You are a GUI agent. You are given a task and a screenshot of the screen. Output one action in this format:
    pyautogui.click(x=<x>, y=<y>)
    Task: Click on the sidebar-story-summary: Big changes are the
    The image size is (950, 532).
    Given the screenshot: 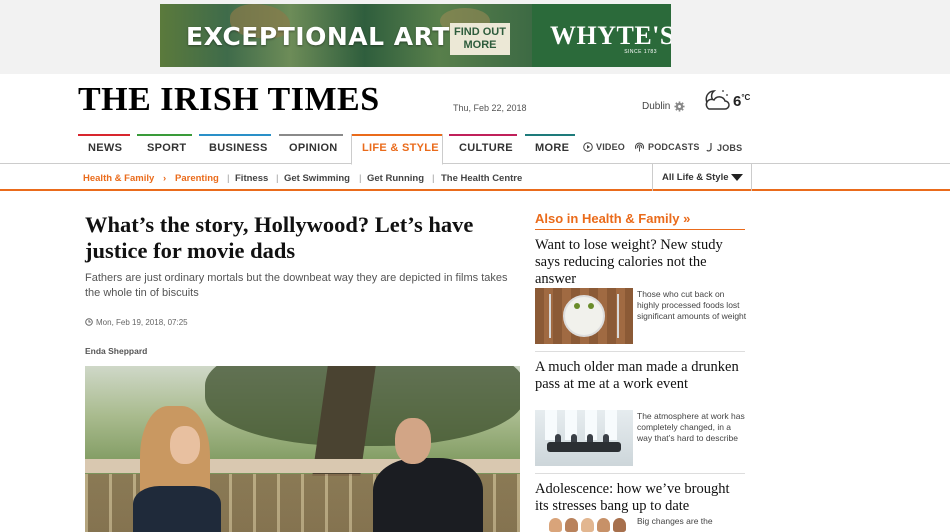 What is the action you would take?
    pyautogui.click(x=675, y=521)
    